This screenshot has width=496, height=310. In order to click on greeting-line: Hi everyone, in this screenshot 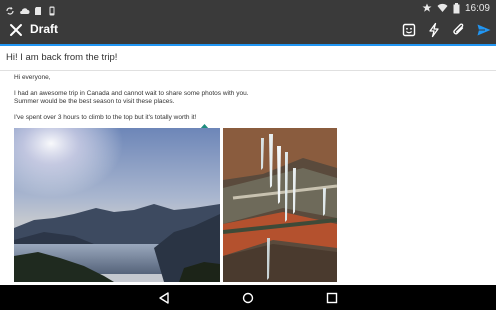, I will do `click(32, 77)`.